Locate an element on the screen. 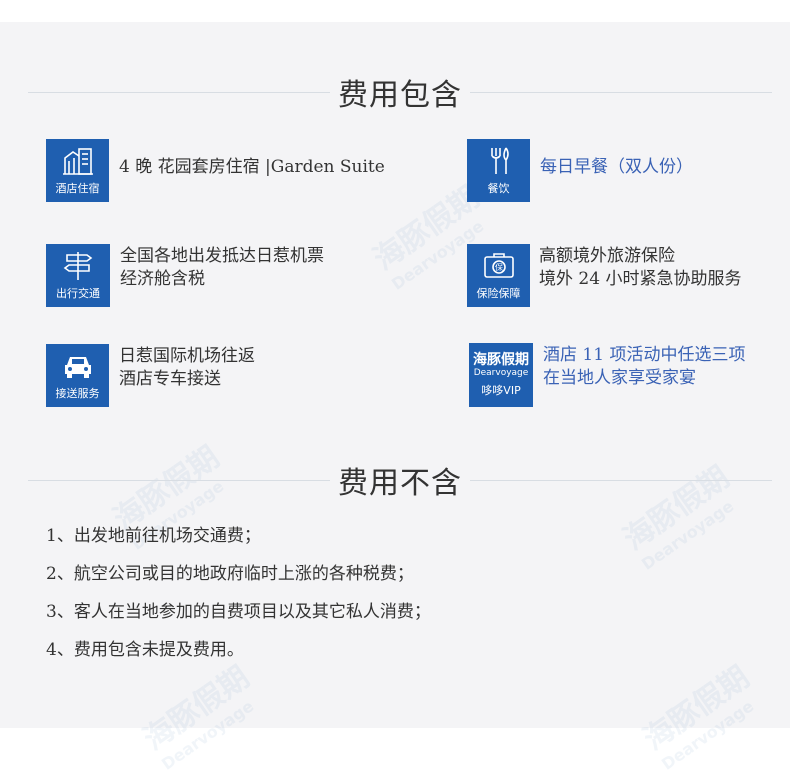 The image size is (790, 774). transport-icon-box: 出行交通 is located at coordinates (78, 275).